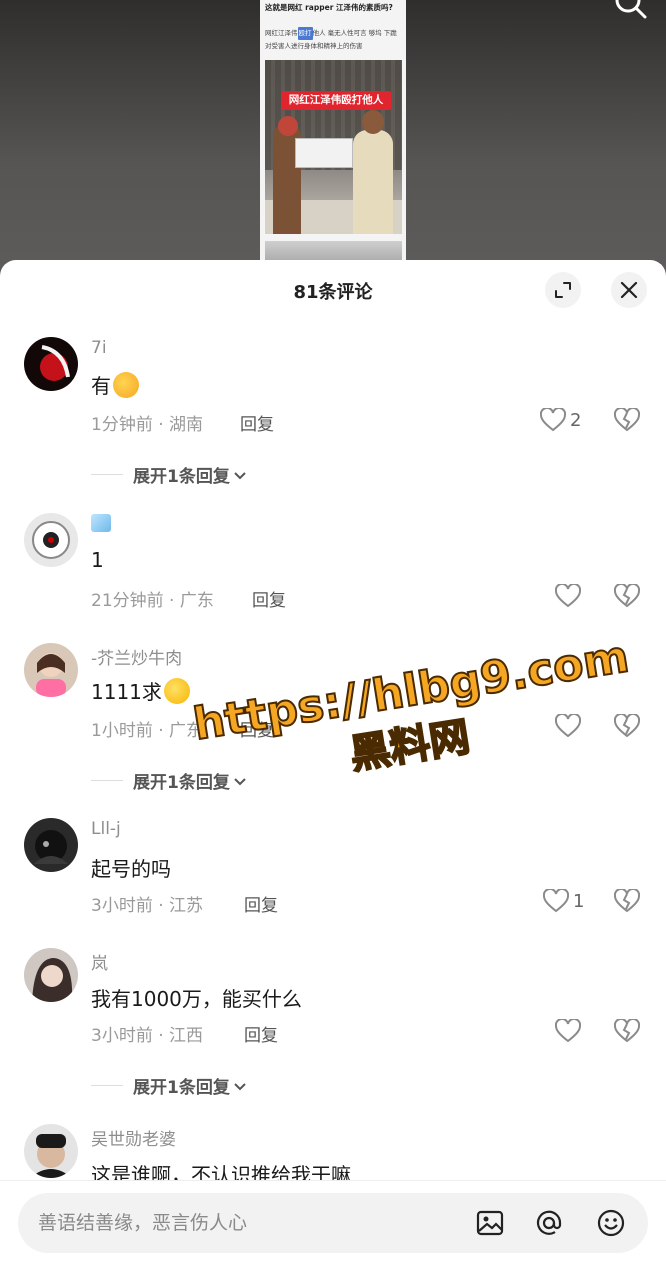 The image size is (666, 1280). I want to click on like-count: 2, so click(576, 420).